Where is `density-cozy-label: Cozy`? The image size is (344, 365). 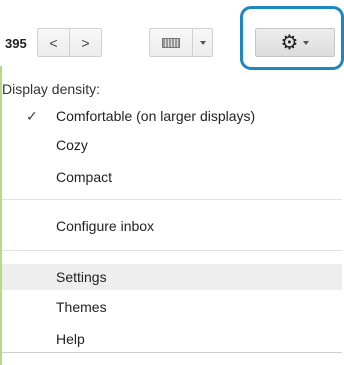
density-cozy-label: Cozy is located at coordinates (72, 145).